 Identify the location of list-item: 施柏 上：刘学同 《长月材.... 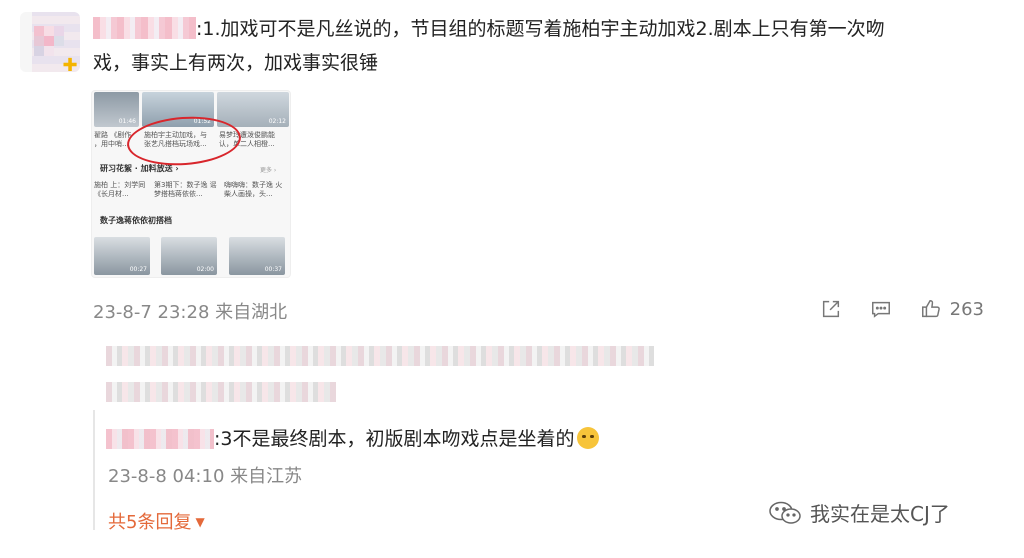
(120, 189).